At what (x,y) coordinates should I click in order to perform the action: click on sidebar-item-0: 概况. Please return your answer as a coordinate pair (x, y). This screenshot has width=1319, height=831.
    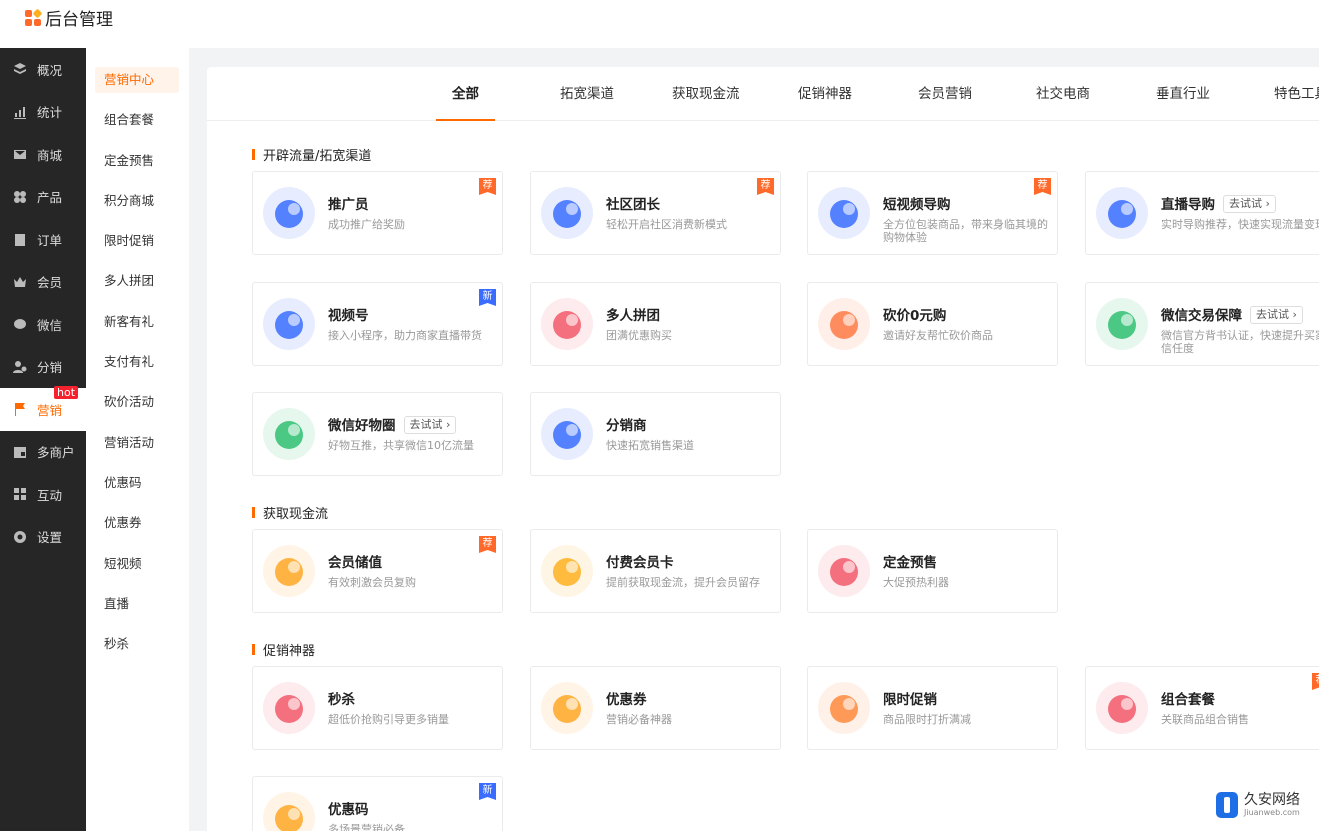
    Looking at the image, I should click on (43, 69).